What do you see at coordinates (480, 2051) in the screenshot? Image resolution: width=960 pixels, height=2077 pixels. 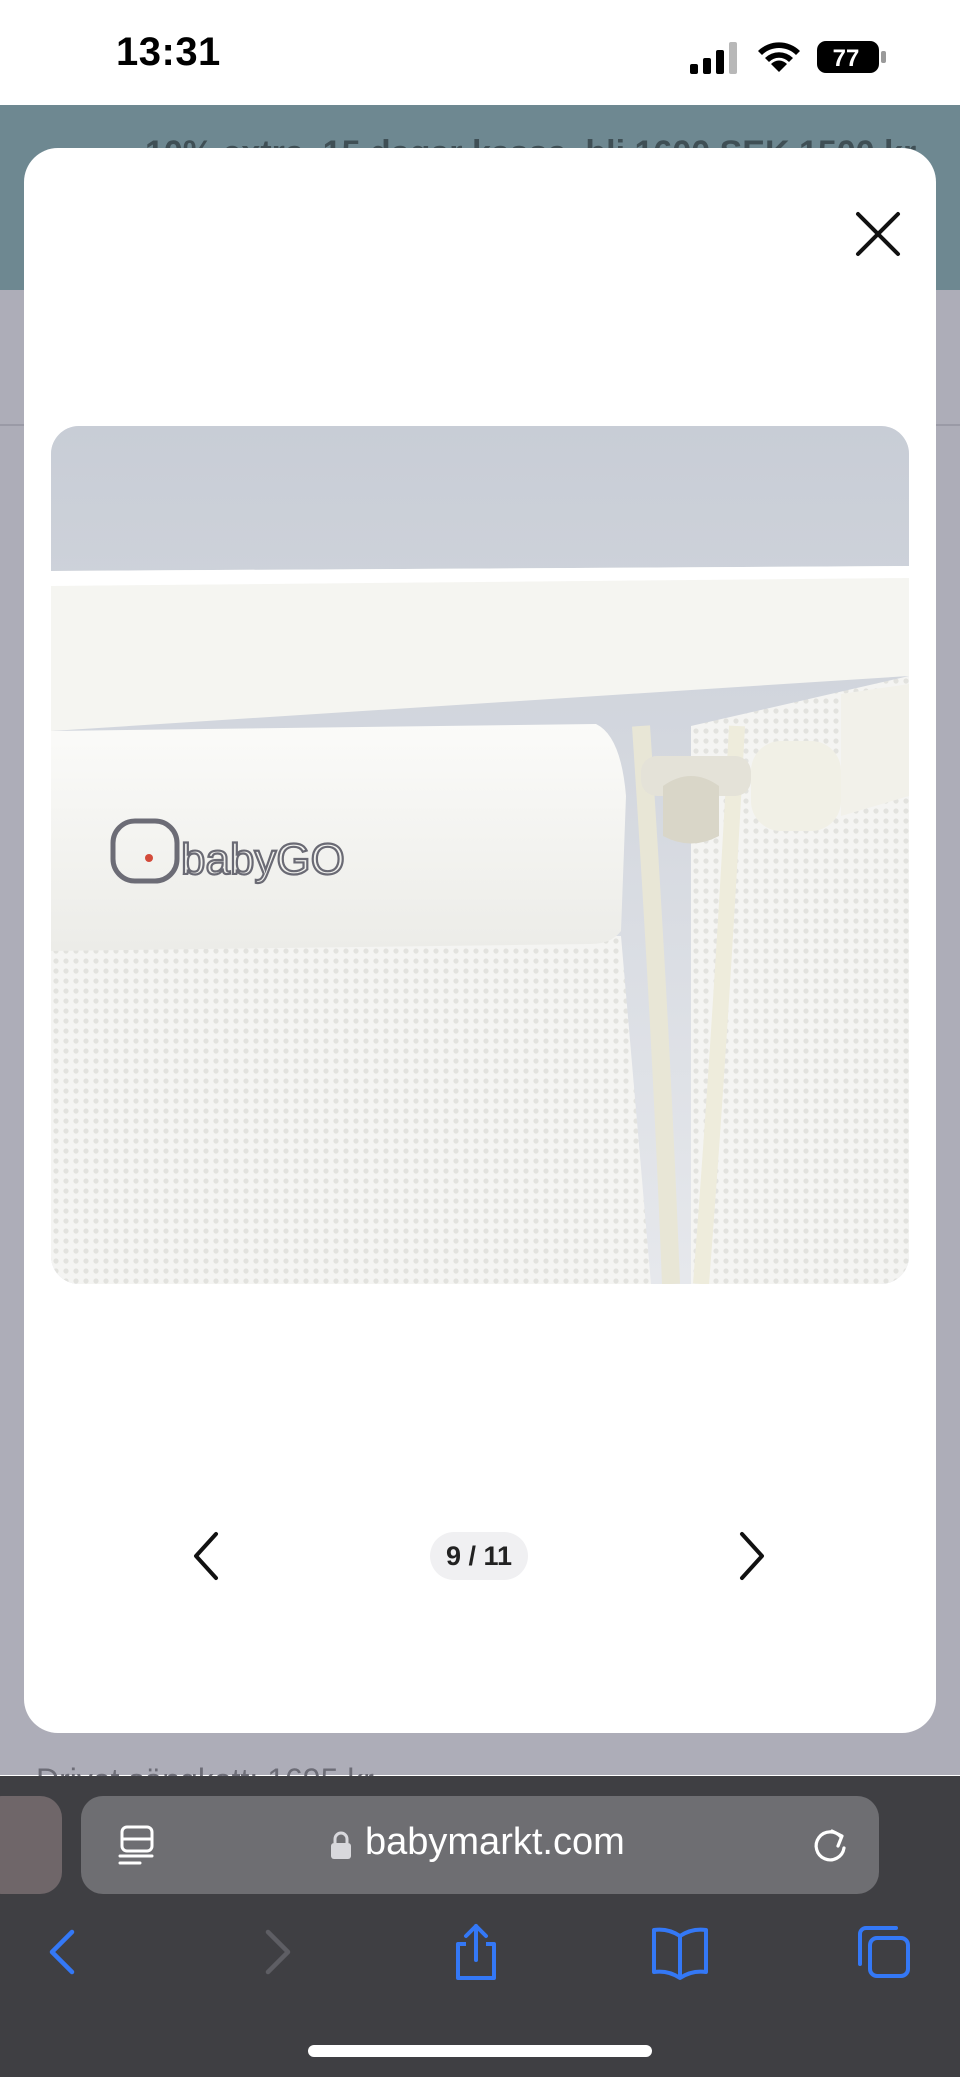 I see `home-indicator` at bounding box center [480, 2051].